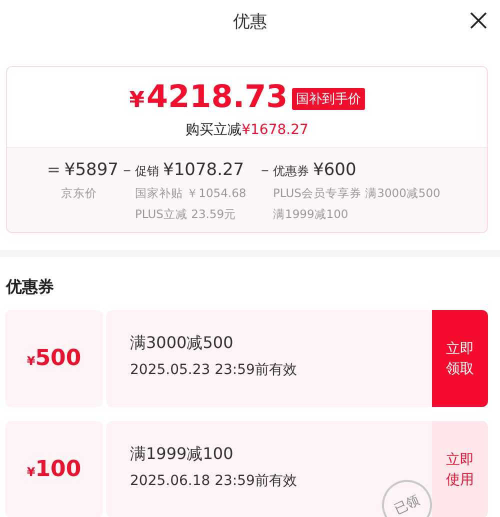 The image size is (500, 517). Describe the element at coordinates (214, 370) in the screenshot. I see `coupon-validity: 2025.05.23 23:59前有效` at that location.